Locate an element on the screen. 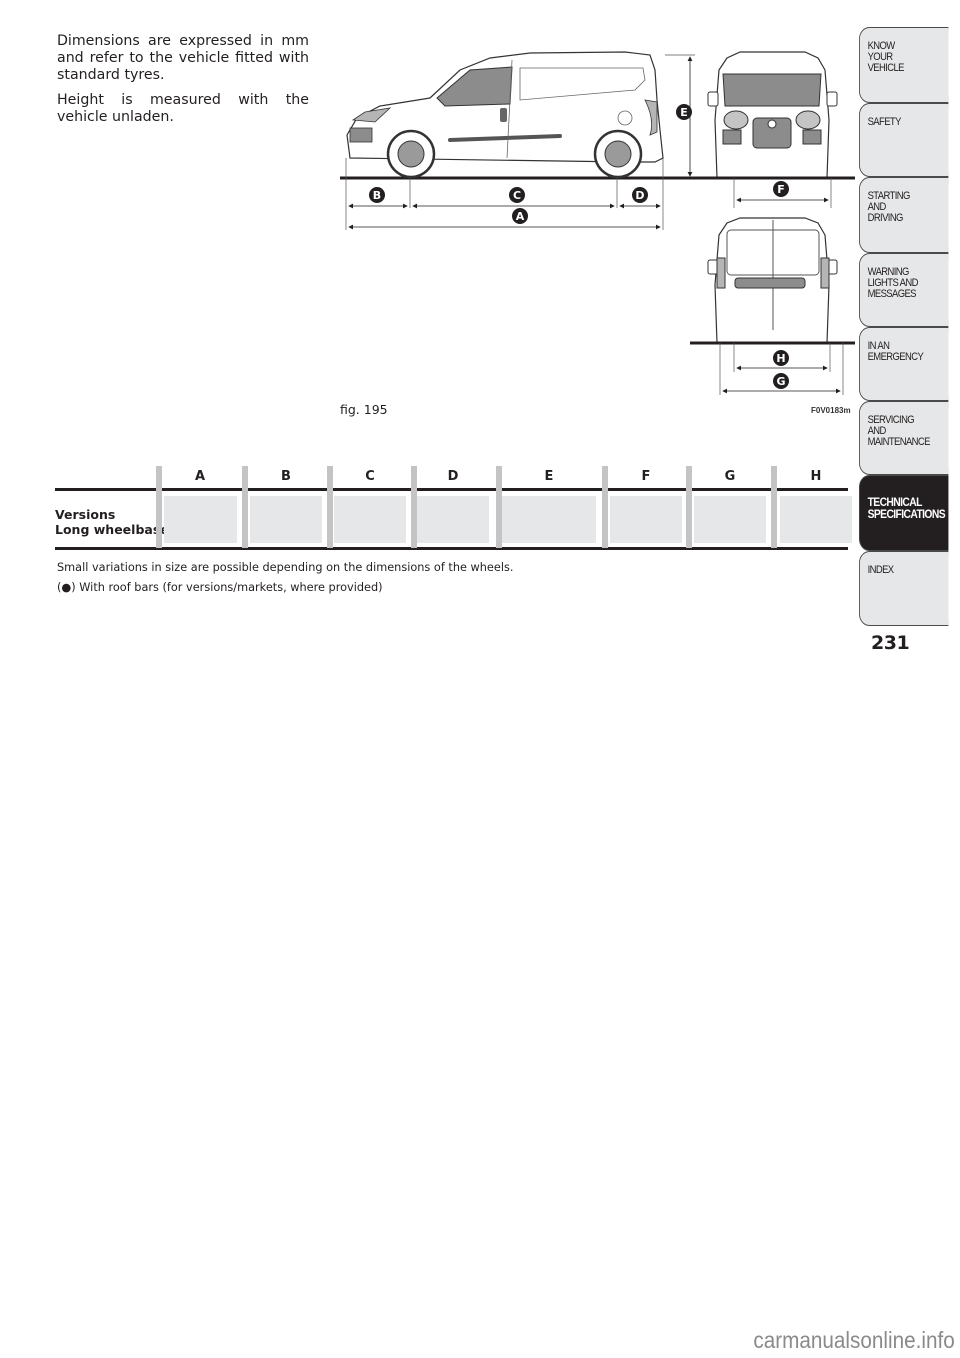 This screenshot has height=1358, width=960. svg-text: C is located at coordinates (517, 195).